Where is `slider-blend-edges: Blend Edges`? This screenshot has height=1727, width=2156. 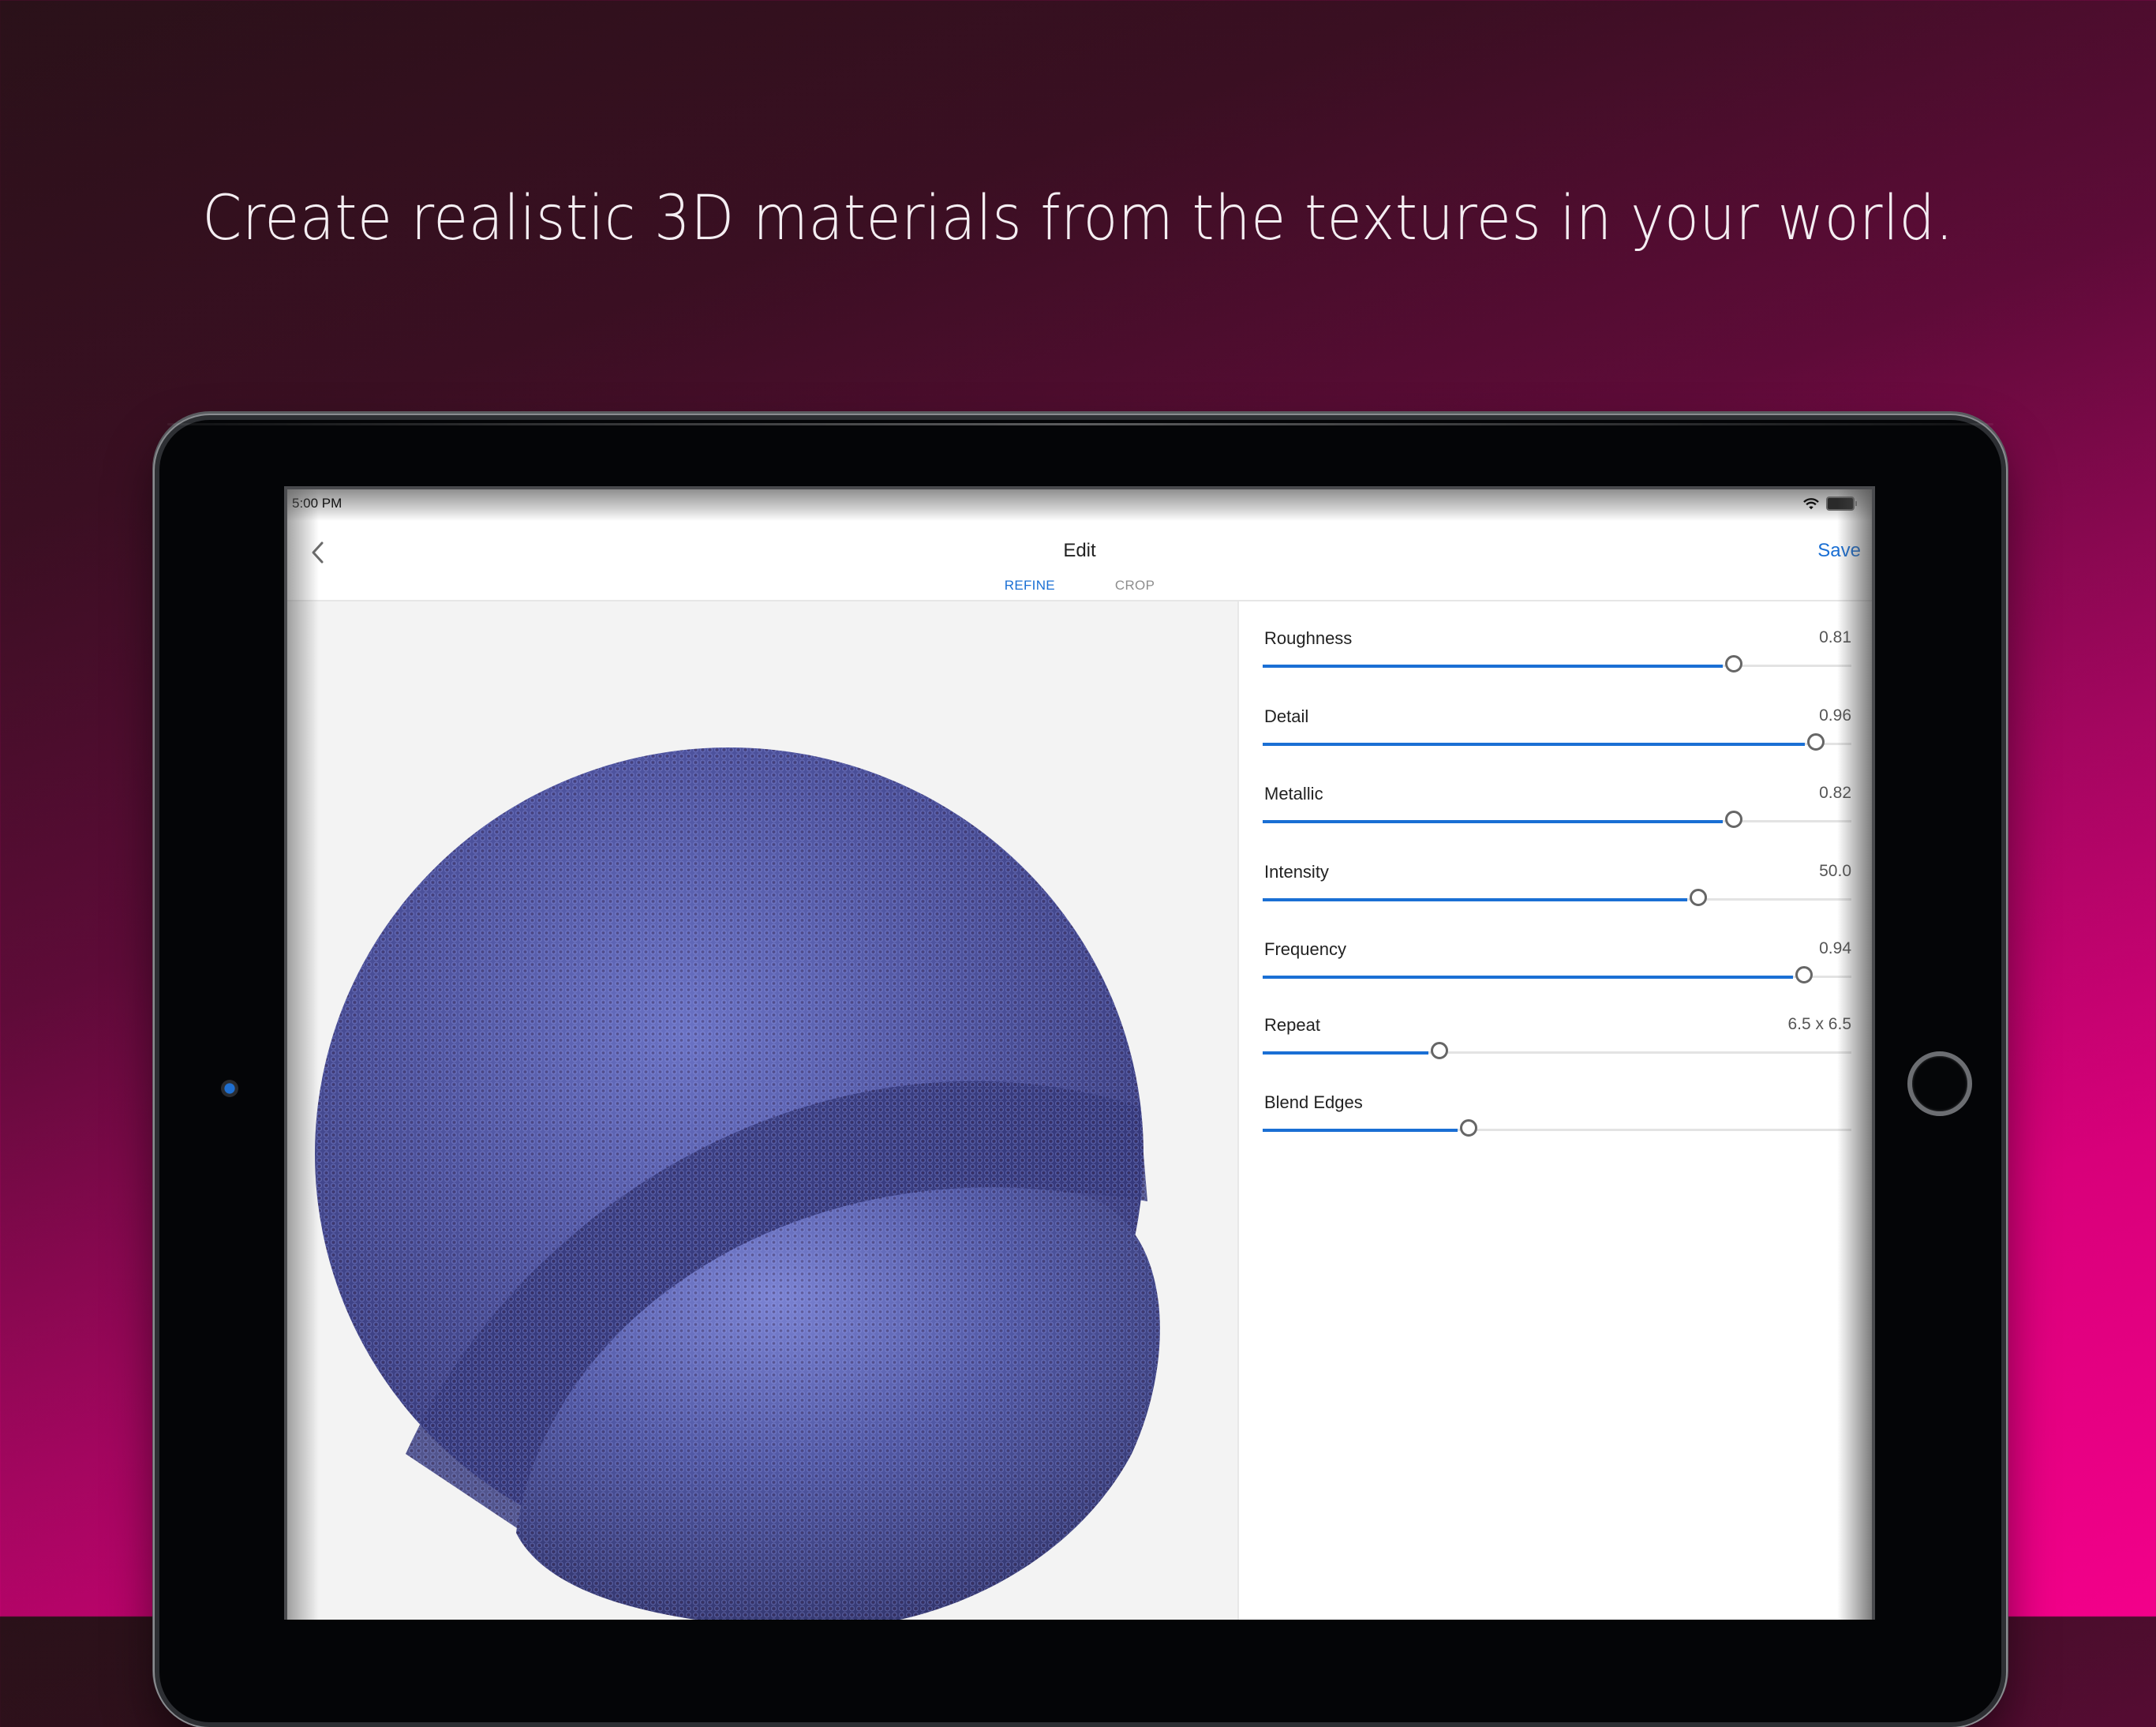 slider-blend-edges: Blend Edges is located at coordinates (1557, 1131).